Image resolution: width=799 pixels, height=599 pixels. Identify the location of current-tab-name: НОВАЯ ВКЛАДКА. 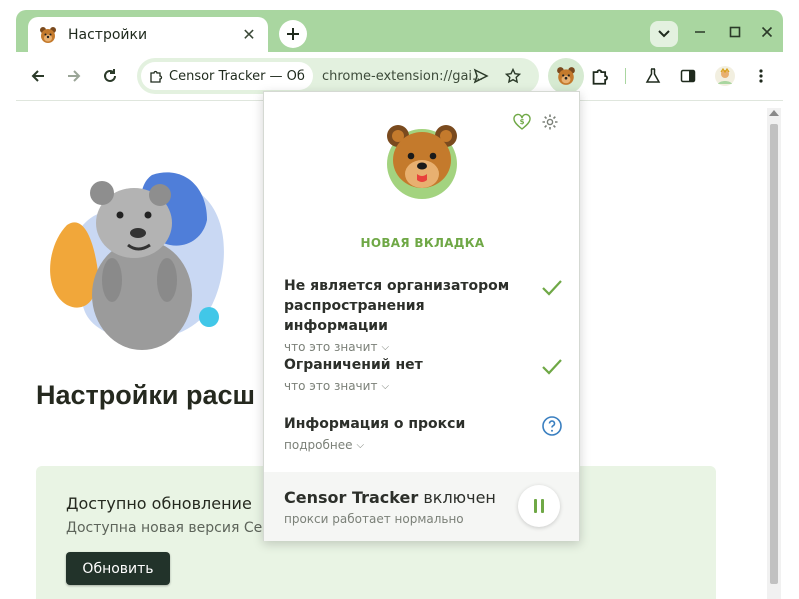
(422, 243).